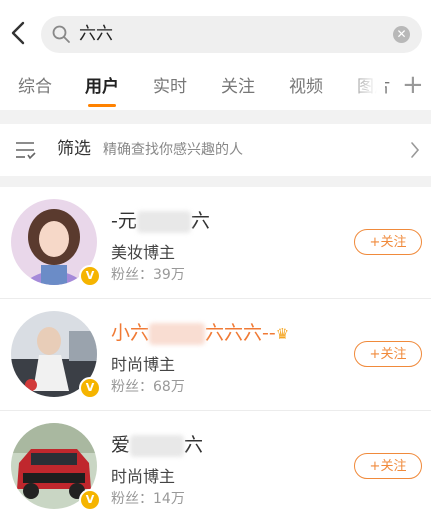 The width and height of the screenshot is (431, 523). I want to click on filter-bar: 筛选 精确查找你感兴趣的人, so click(215, 150).